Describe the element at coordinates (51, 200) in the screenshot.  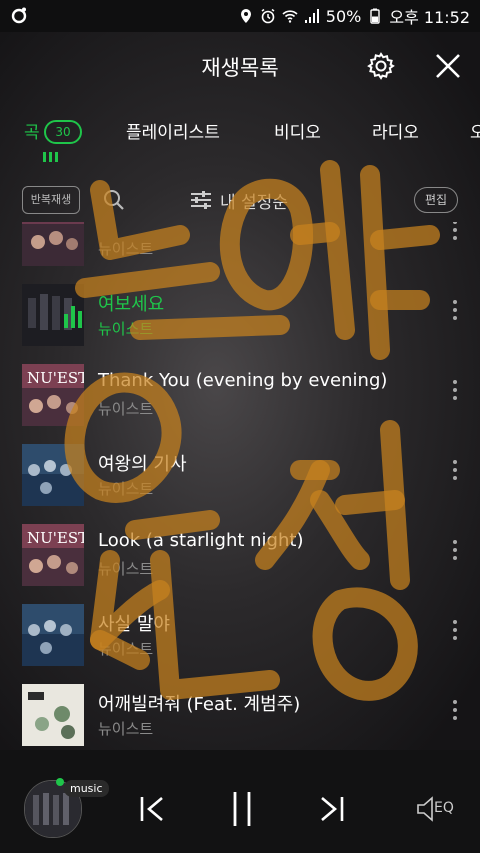
I see `repeat-button: 반복재생` at that location.